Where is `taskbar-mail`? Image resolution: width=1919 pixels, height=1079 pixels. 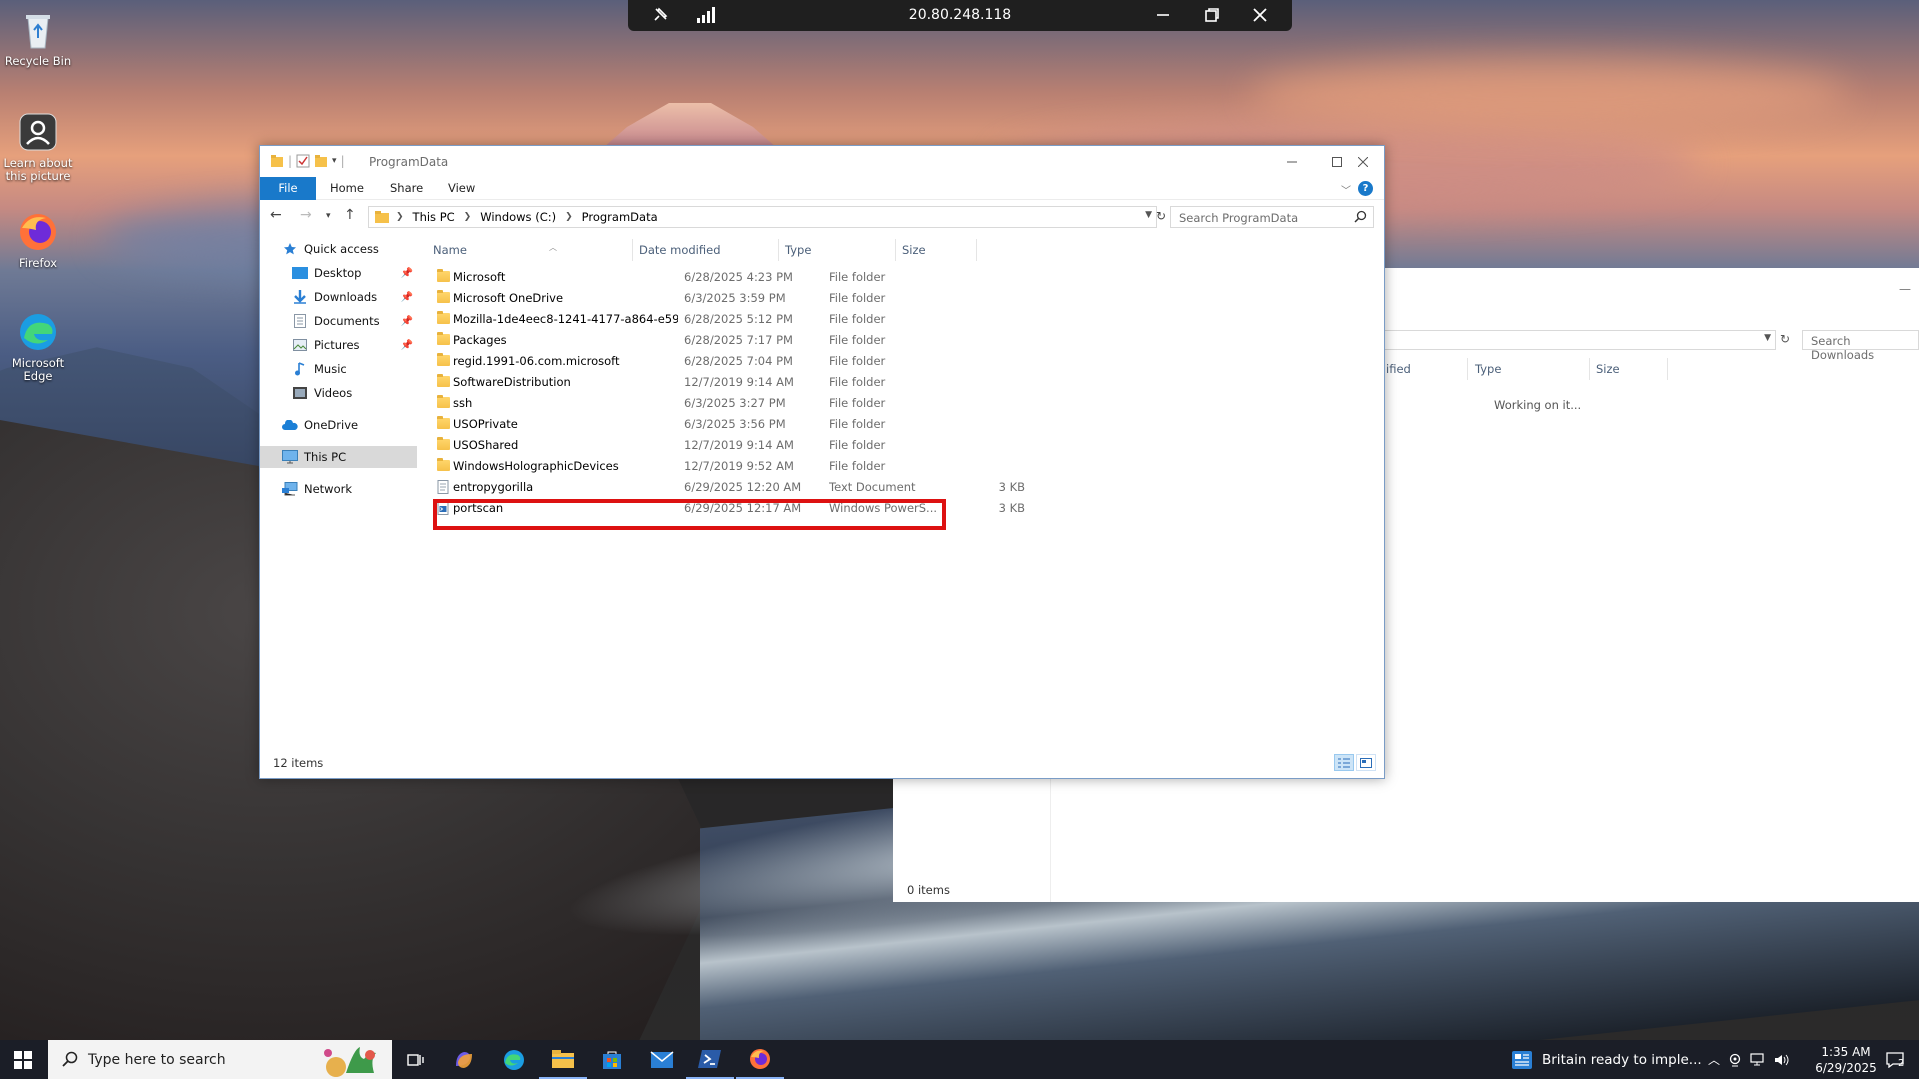 taskbar-mail is located at coordinates (662, 1059).